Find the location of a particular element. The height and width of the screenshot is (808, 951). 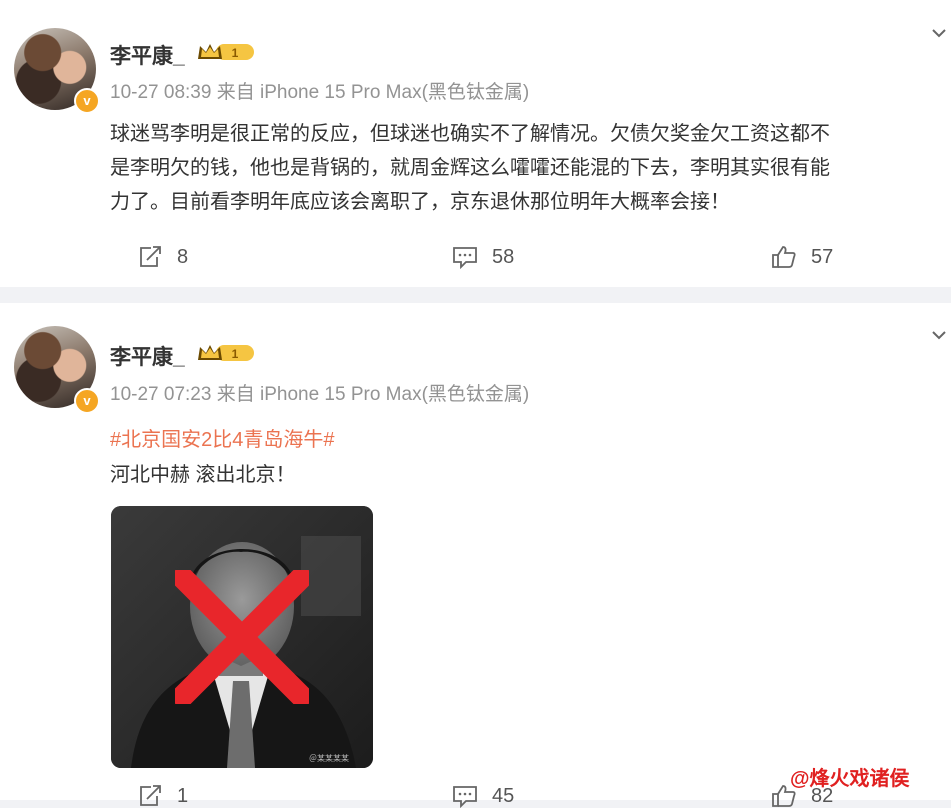

more-chevron-icon is located at coordinates (939, 335).